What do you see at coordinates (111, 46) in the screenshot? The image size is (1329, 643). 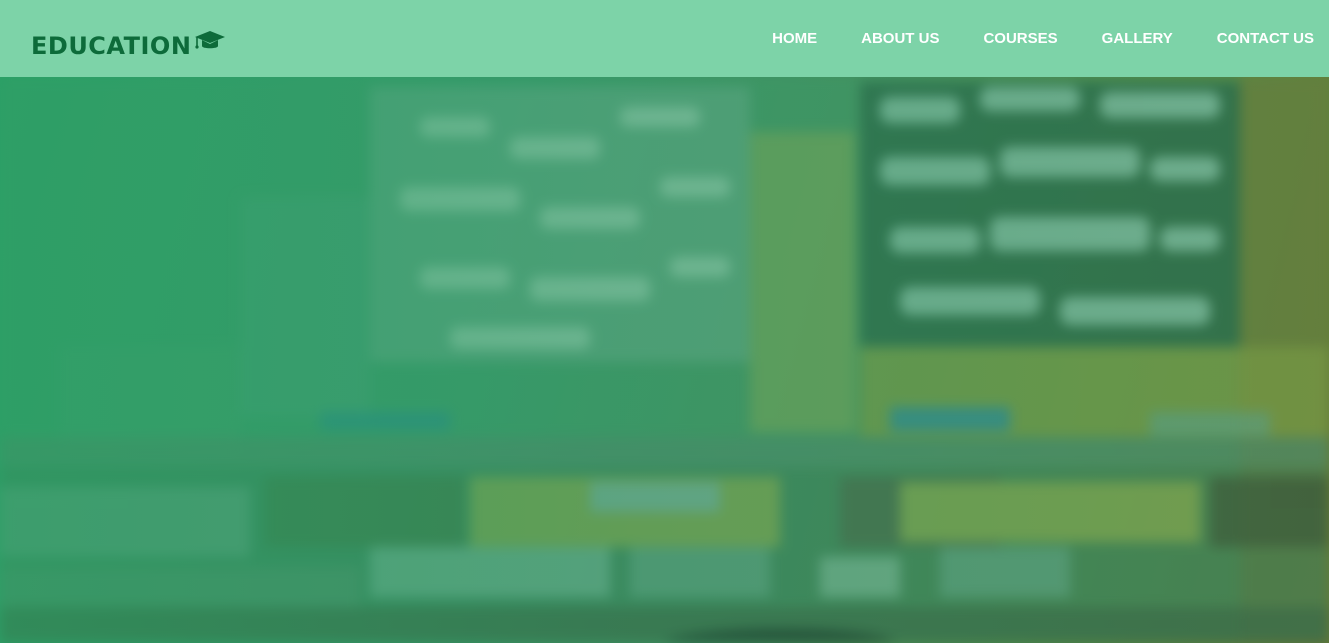 I see `brand-name: EDUCATION` at bounding box center [111, 46].